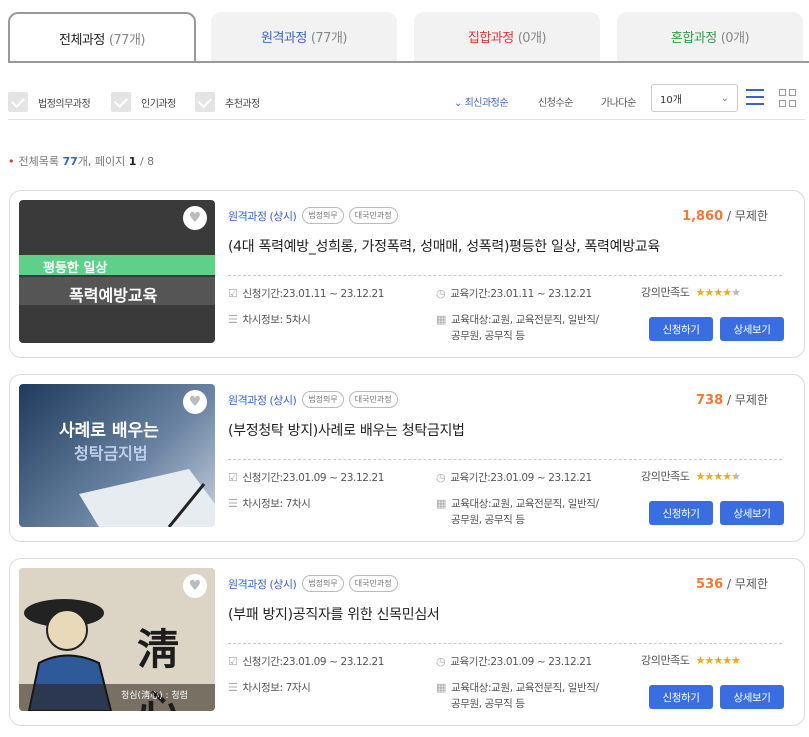  Describe the element at coordinates (117, 455) in the screenshot. I see `course-thumbnail: 사례로 배우는 청탁금지법 ♥` at that location.